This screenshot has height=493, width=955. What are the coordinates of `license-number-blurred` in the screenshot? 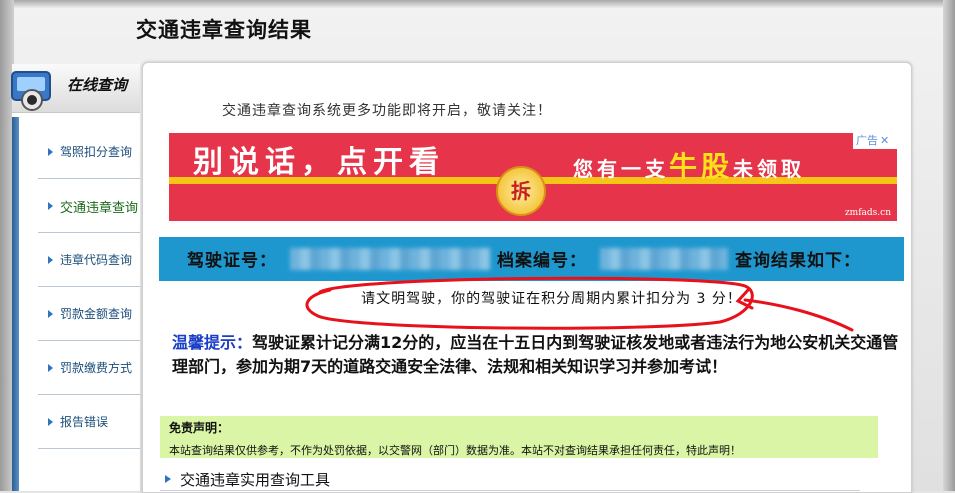 It's located at (390, 259).